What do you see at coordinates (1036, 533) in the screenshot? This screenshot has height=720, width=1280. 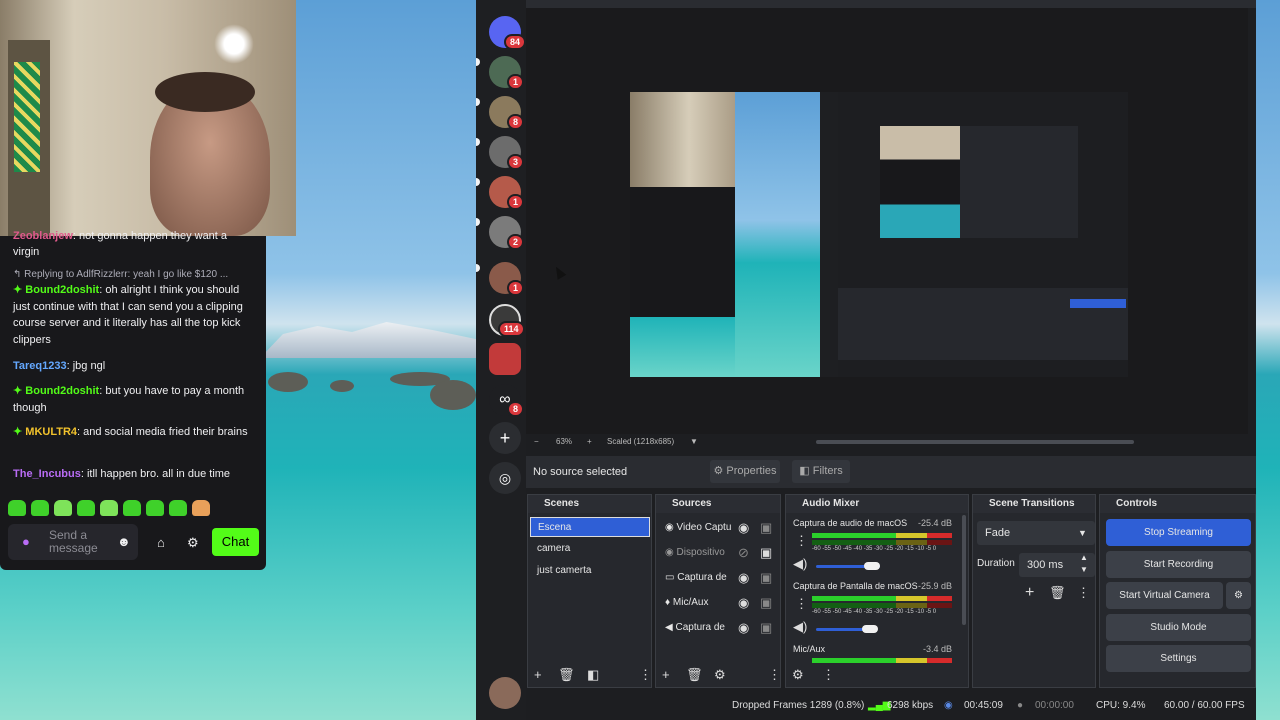 I see `transition-select: Fade ▼` at bounding box center [1036, 533].